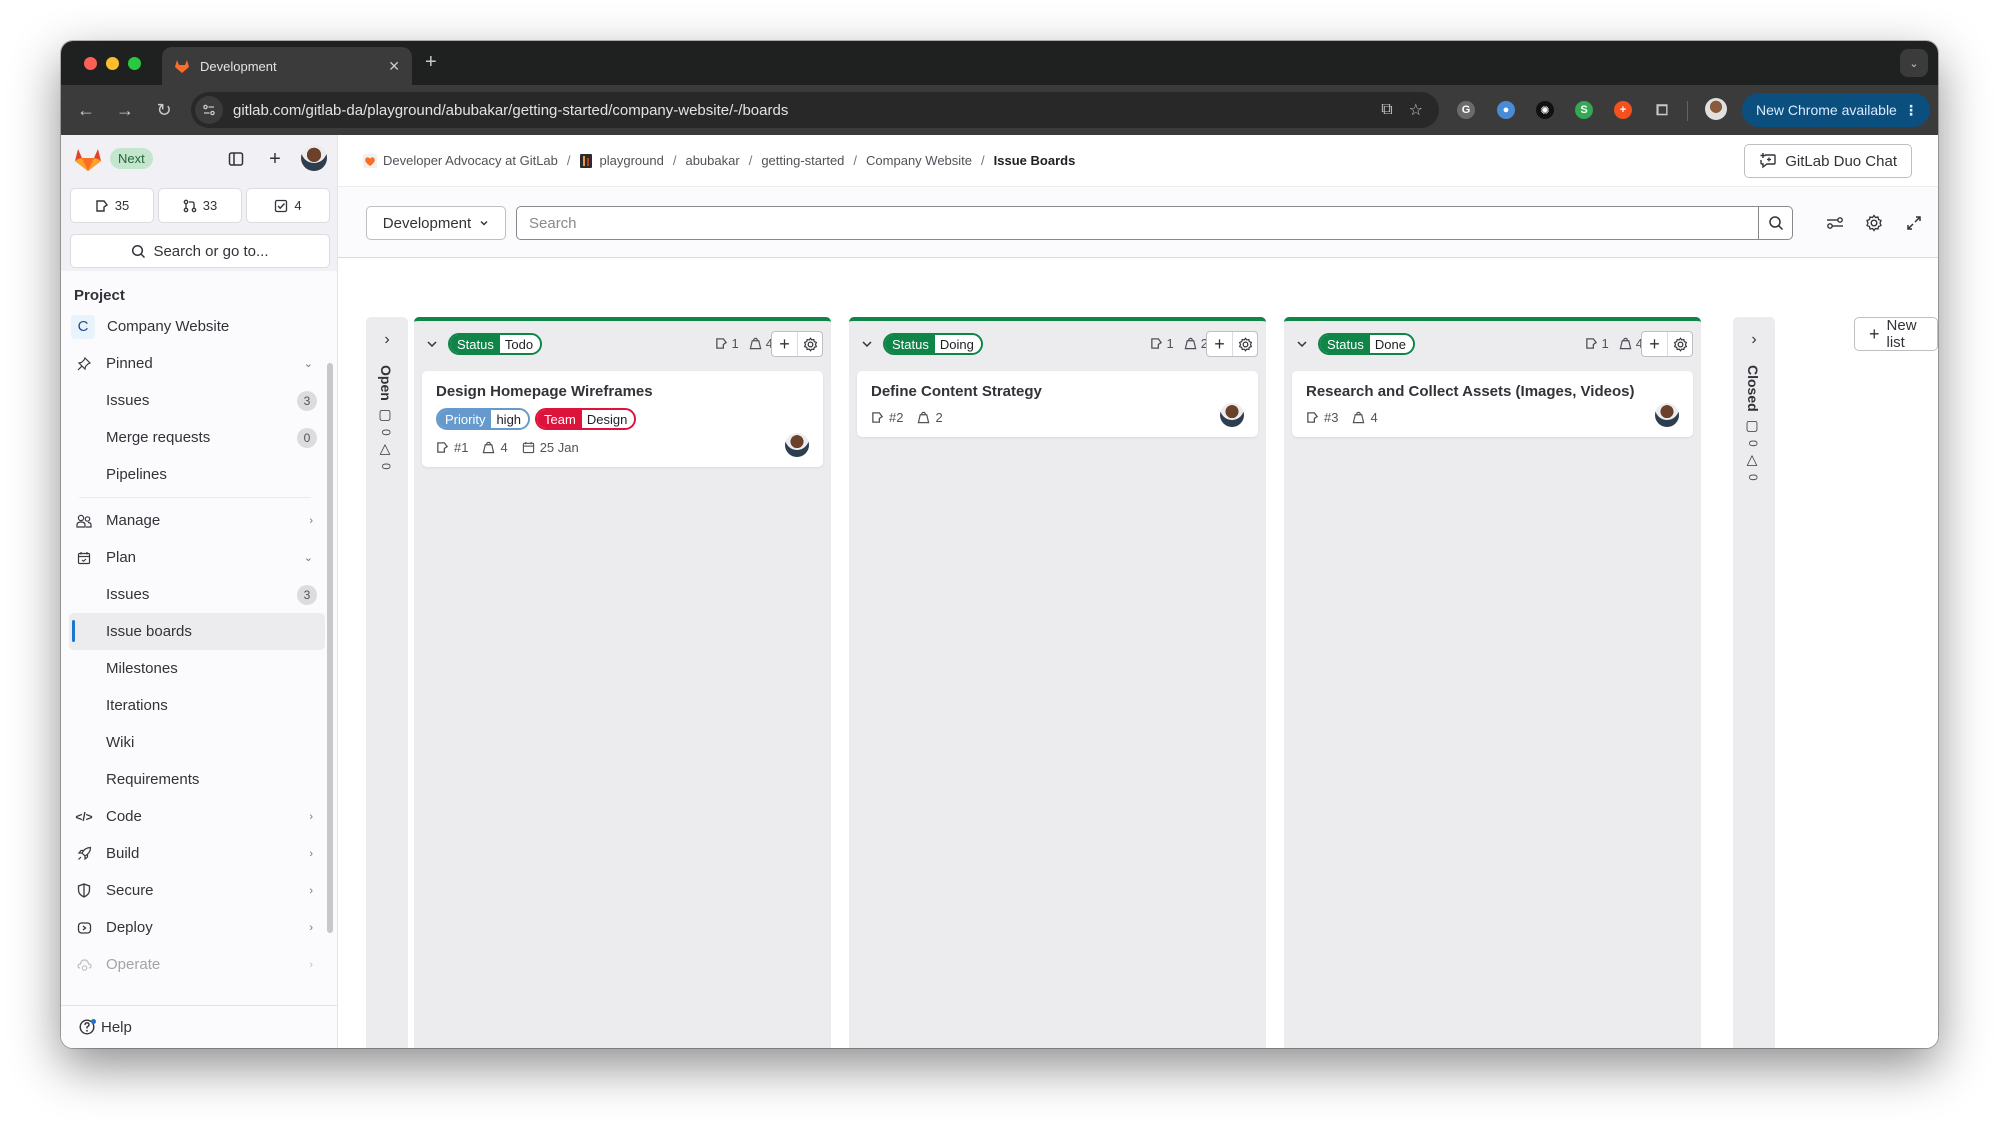 This screenshot has height=1130, width=1999. What do you see at coordinates (436, 223) in the screenshot?
I see `board-switcher-dropdown: Development` at bounding box center [436, 223].